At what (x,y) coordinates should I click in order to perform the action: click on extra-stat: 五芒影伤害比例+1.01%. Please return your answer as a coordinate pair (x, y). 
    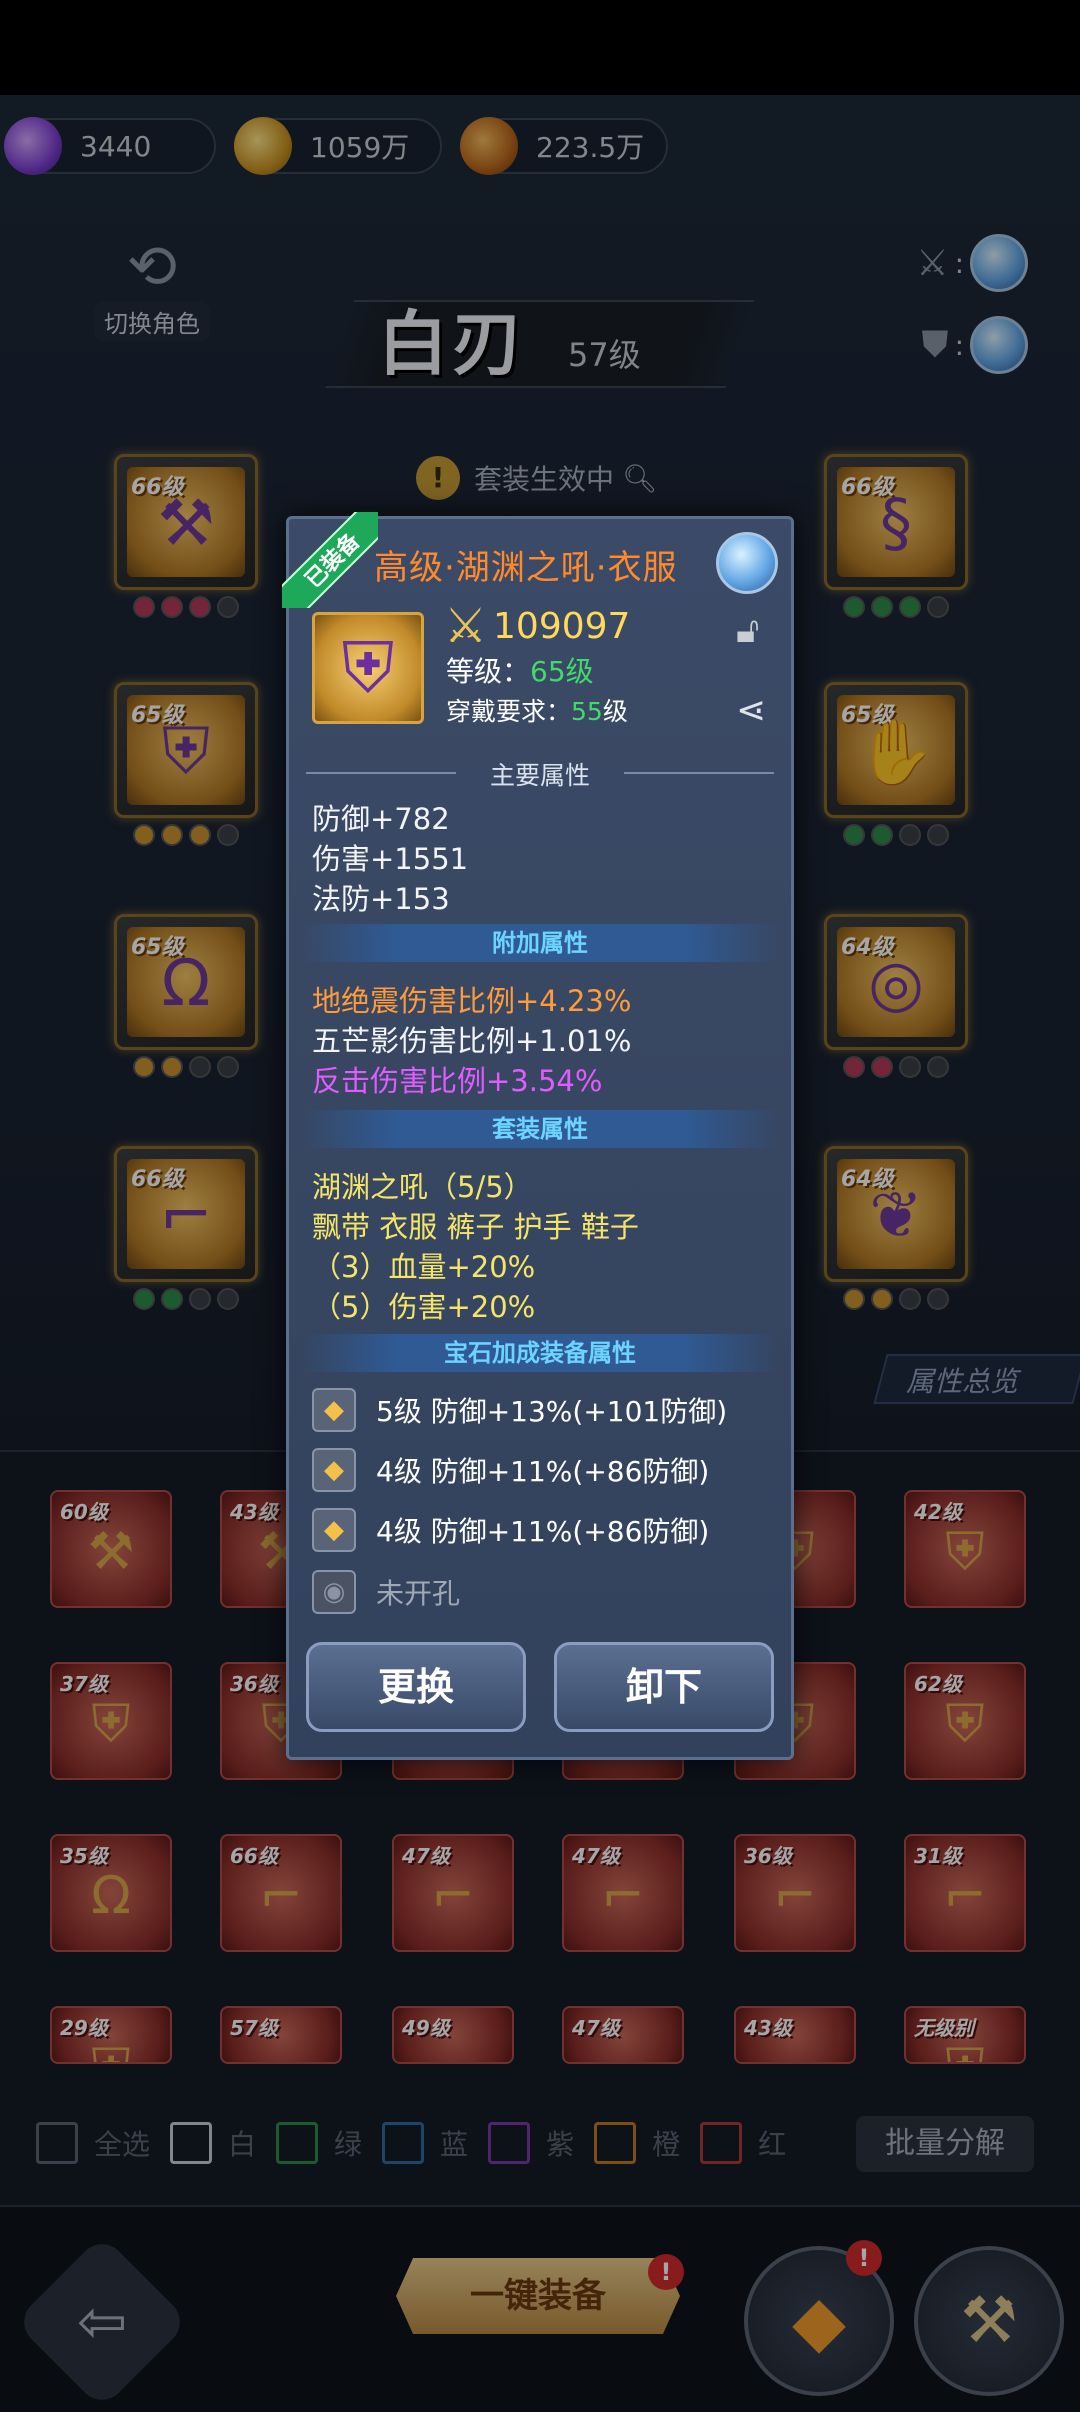
    Looking at the image, I should click on (472, 1041).